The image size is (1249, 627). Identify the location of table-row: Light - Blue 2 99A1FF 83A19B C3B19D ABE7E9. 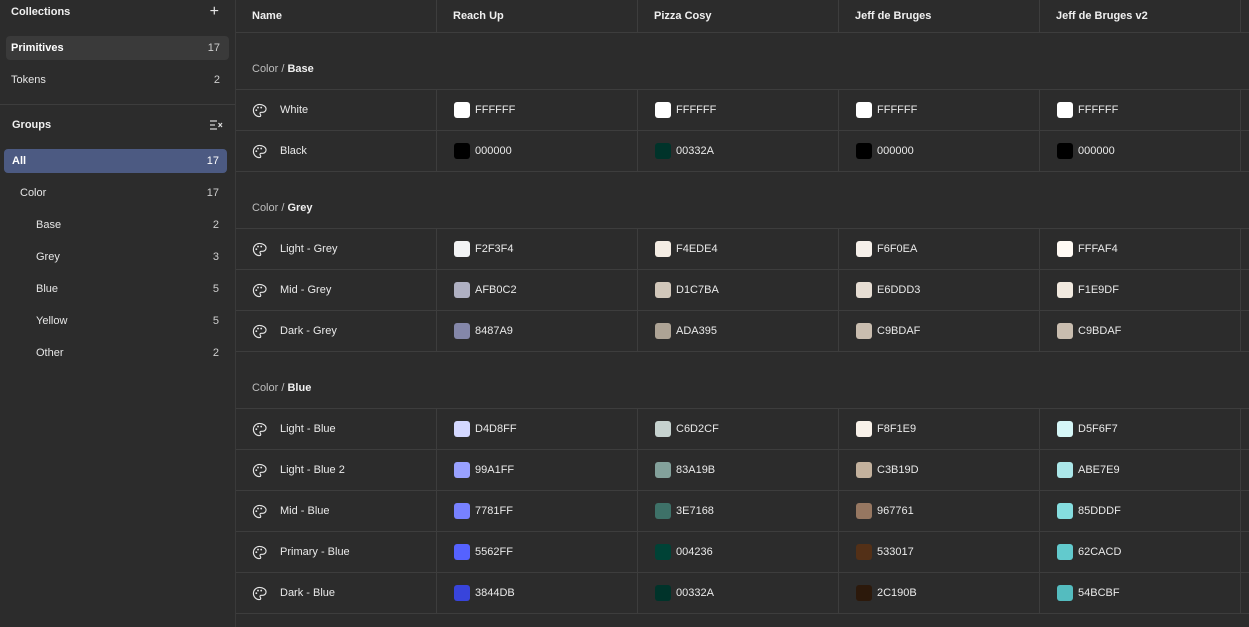
(742, 470).